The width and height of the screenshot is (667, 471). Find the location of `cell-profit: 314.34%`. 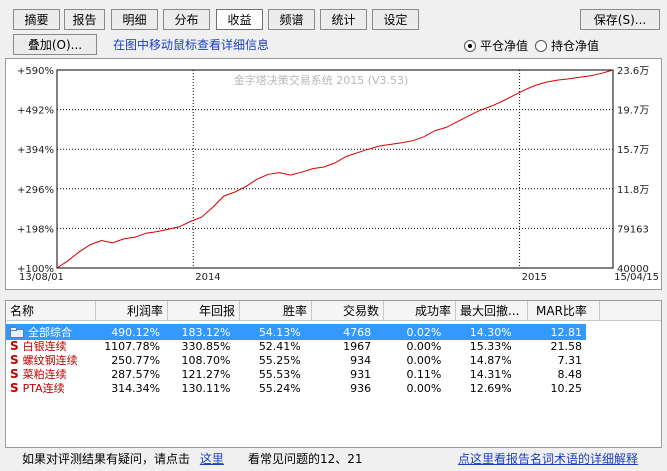

cell-profit: 314.34% is located at coordinates (136, 388).